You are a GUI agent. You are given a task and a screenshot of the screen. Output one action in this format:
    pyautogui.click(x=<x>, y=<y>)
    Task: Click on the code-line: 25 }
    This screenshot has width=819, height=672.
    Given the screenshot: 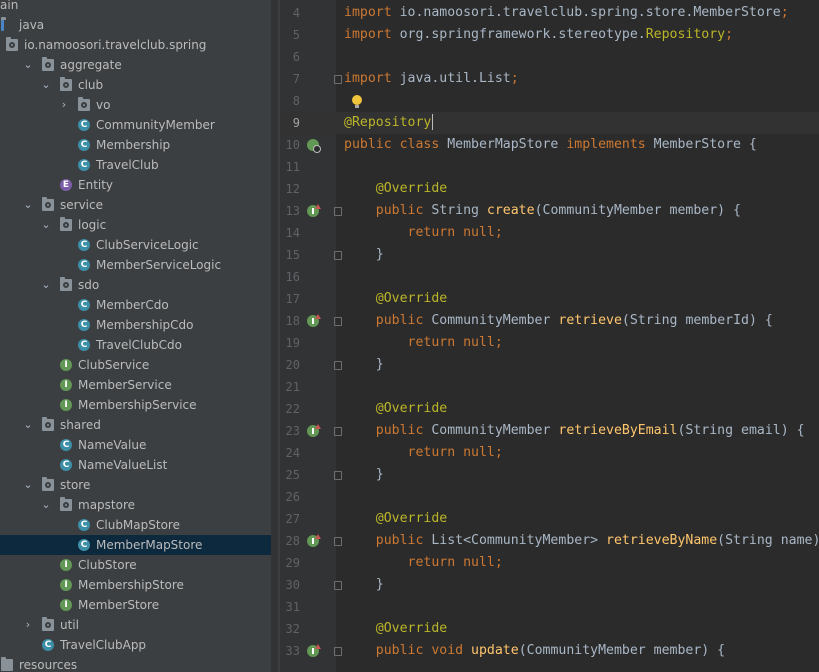 What is the action you would take?
    pyautogui.click(x=549, y=475)
    